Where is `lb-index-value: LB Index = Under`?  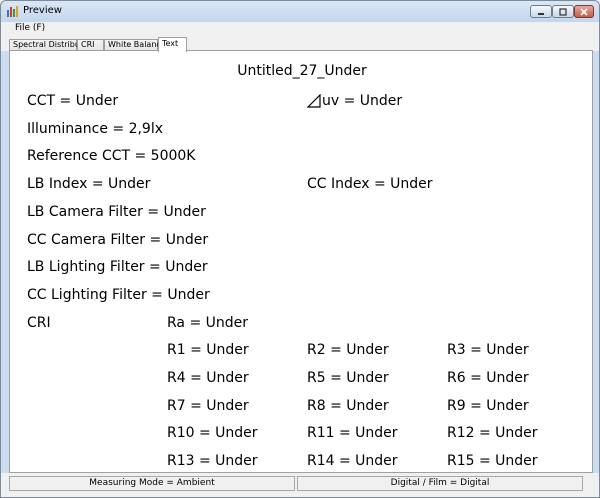 lb-index-value: LB Index = Under is located at coordinates (89, 184).